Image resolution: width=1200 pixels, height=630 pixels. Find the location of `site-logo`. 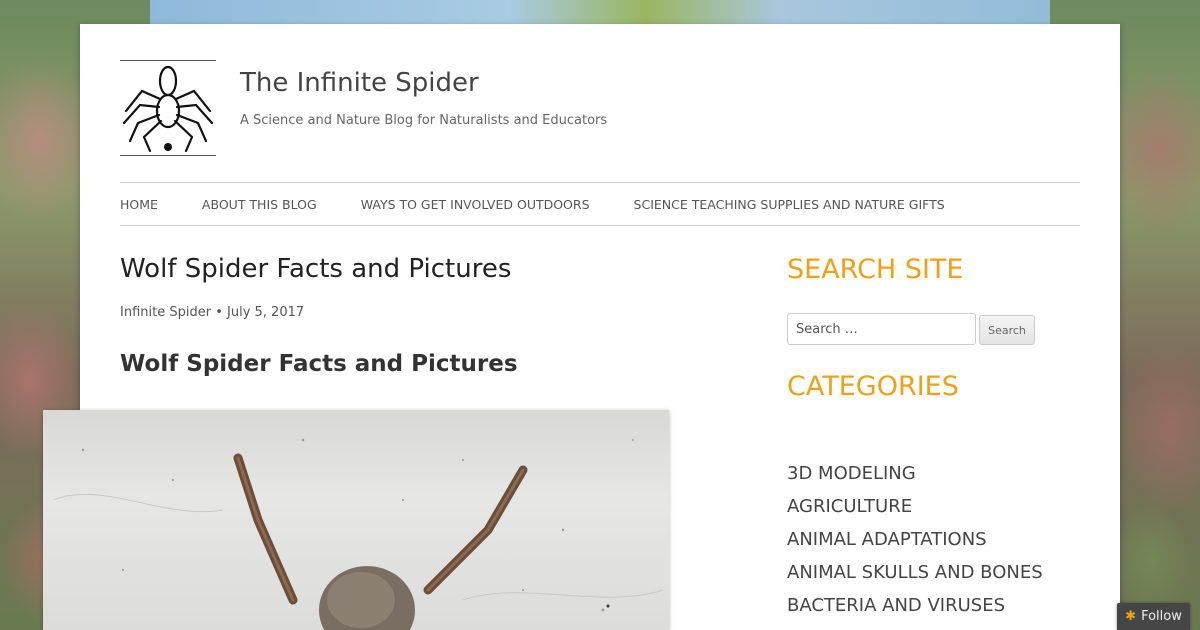

site-logo is located at coordinates (168, 108).